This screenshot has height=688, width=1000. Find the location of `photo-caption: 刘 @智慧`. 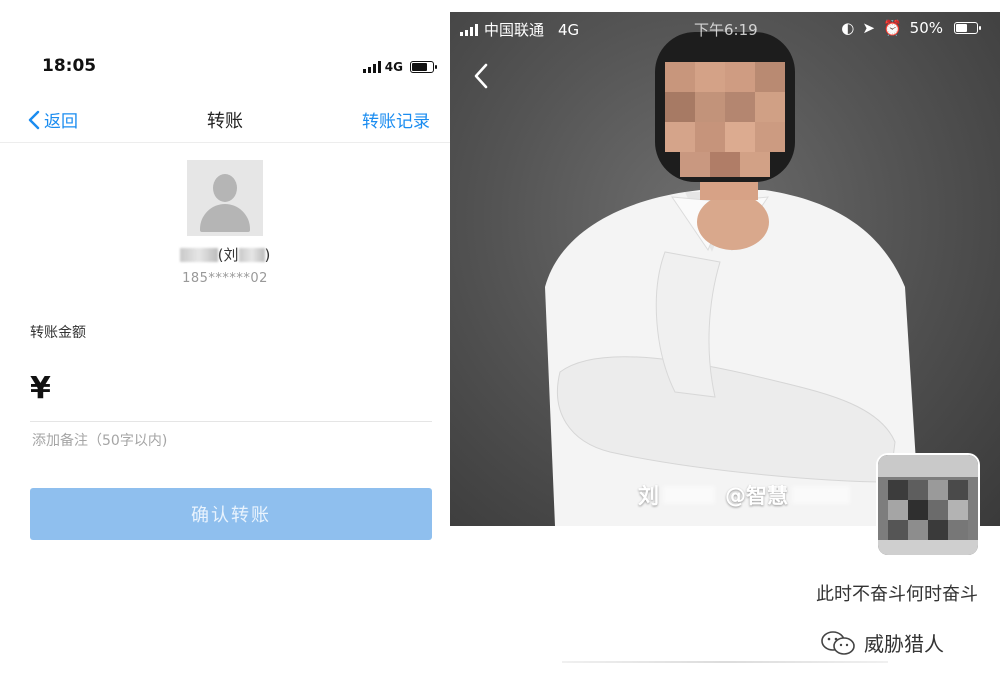

photo-caption: 刘 @智慧 is located at coordinates (744, 495).